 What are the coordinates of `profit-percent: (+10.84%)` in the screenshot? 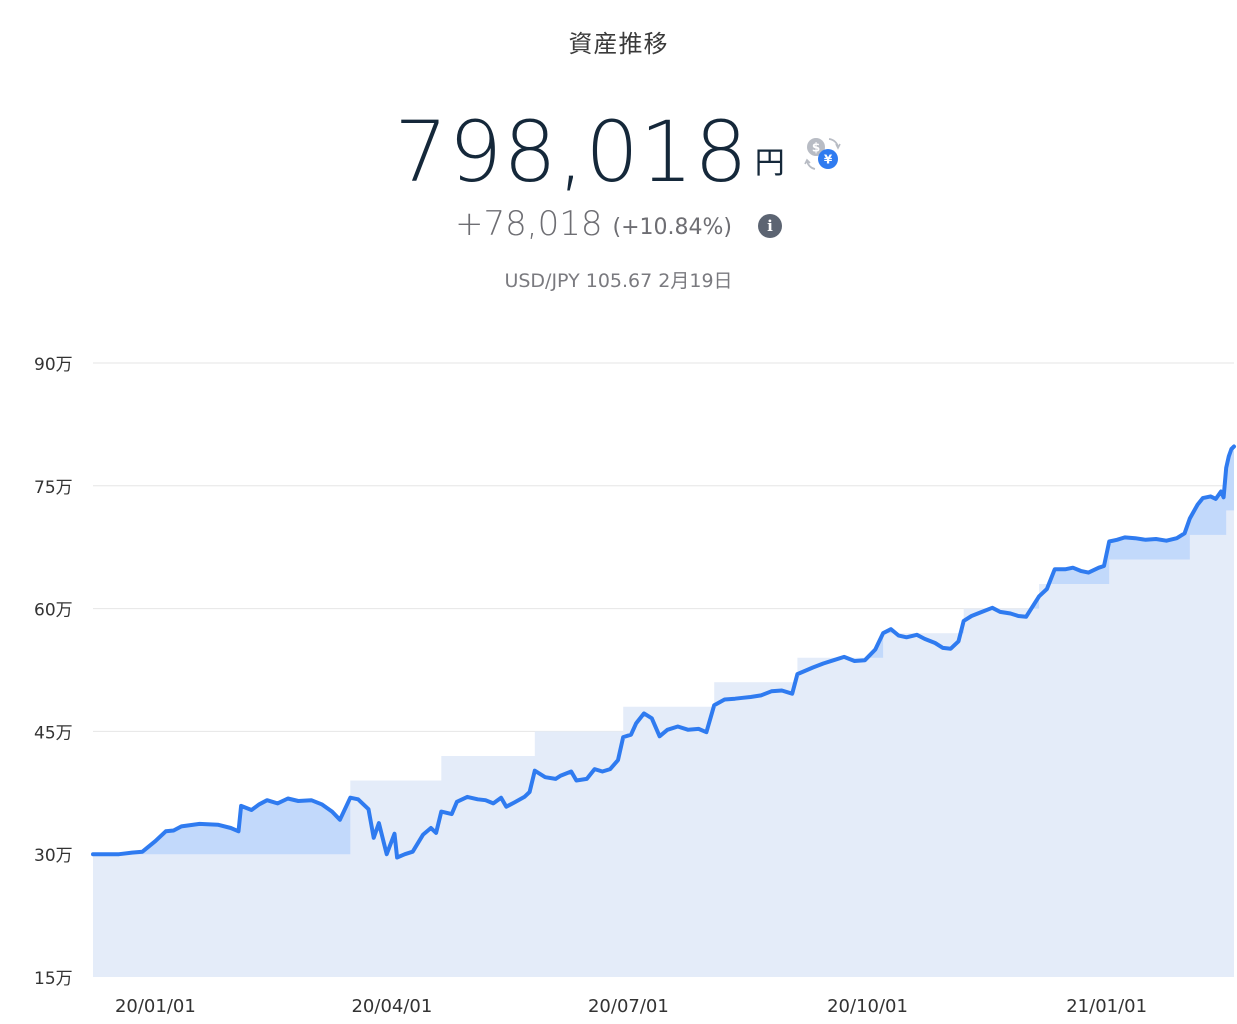 It's located at (672, 227).